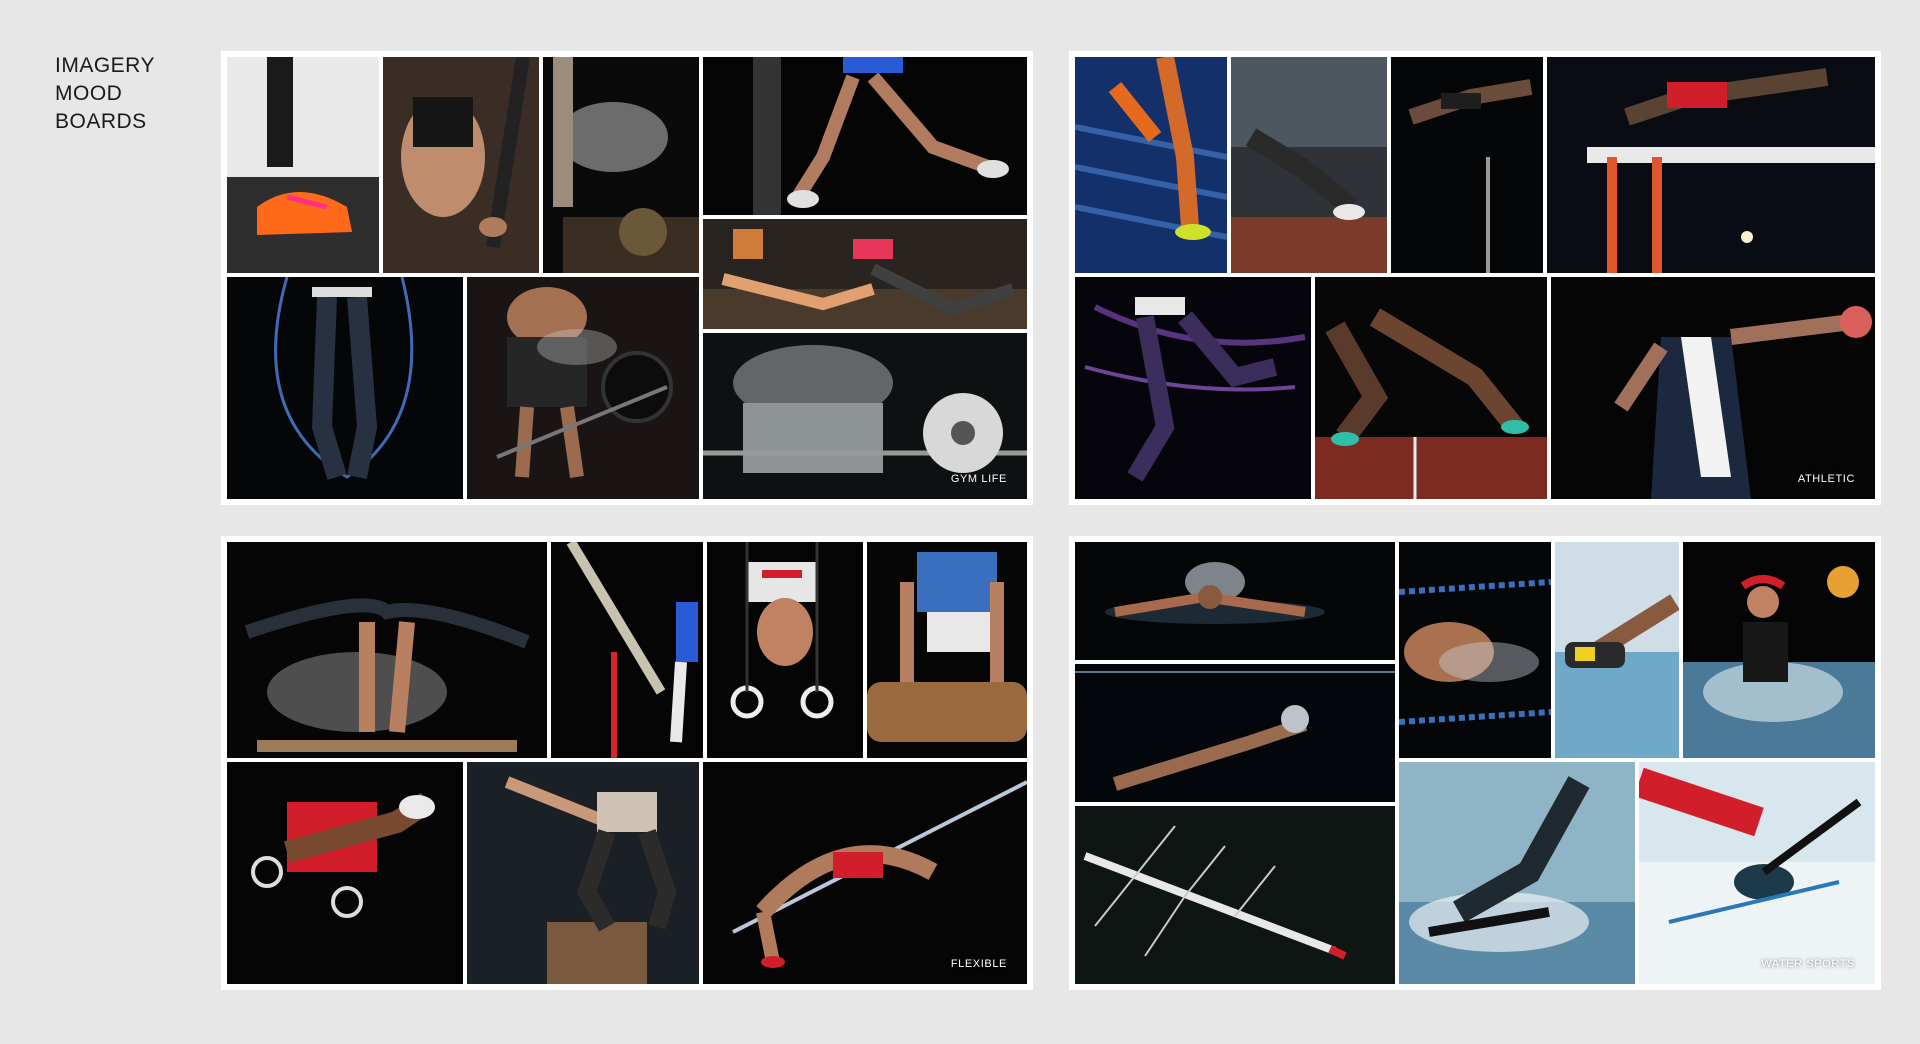 The width and height of the screenshot is (1920, 1044). I want to click on photo-water-skier, so click(1517, 873).